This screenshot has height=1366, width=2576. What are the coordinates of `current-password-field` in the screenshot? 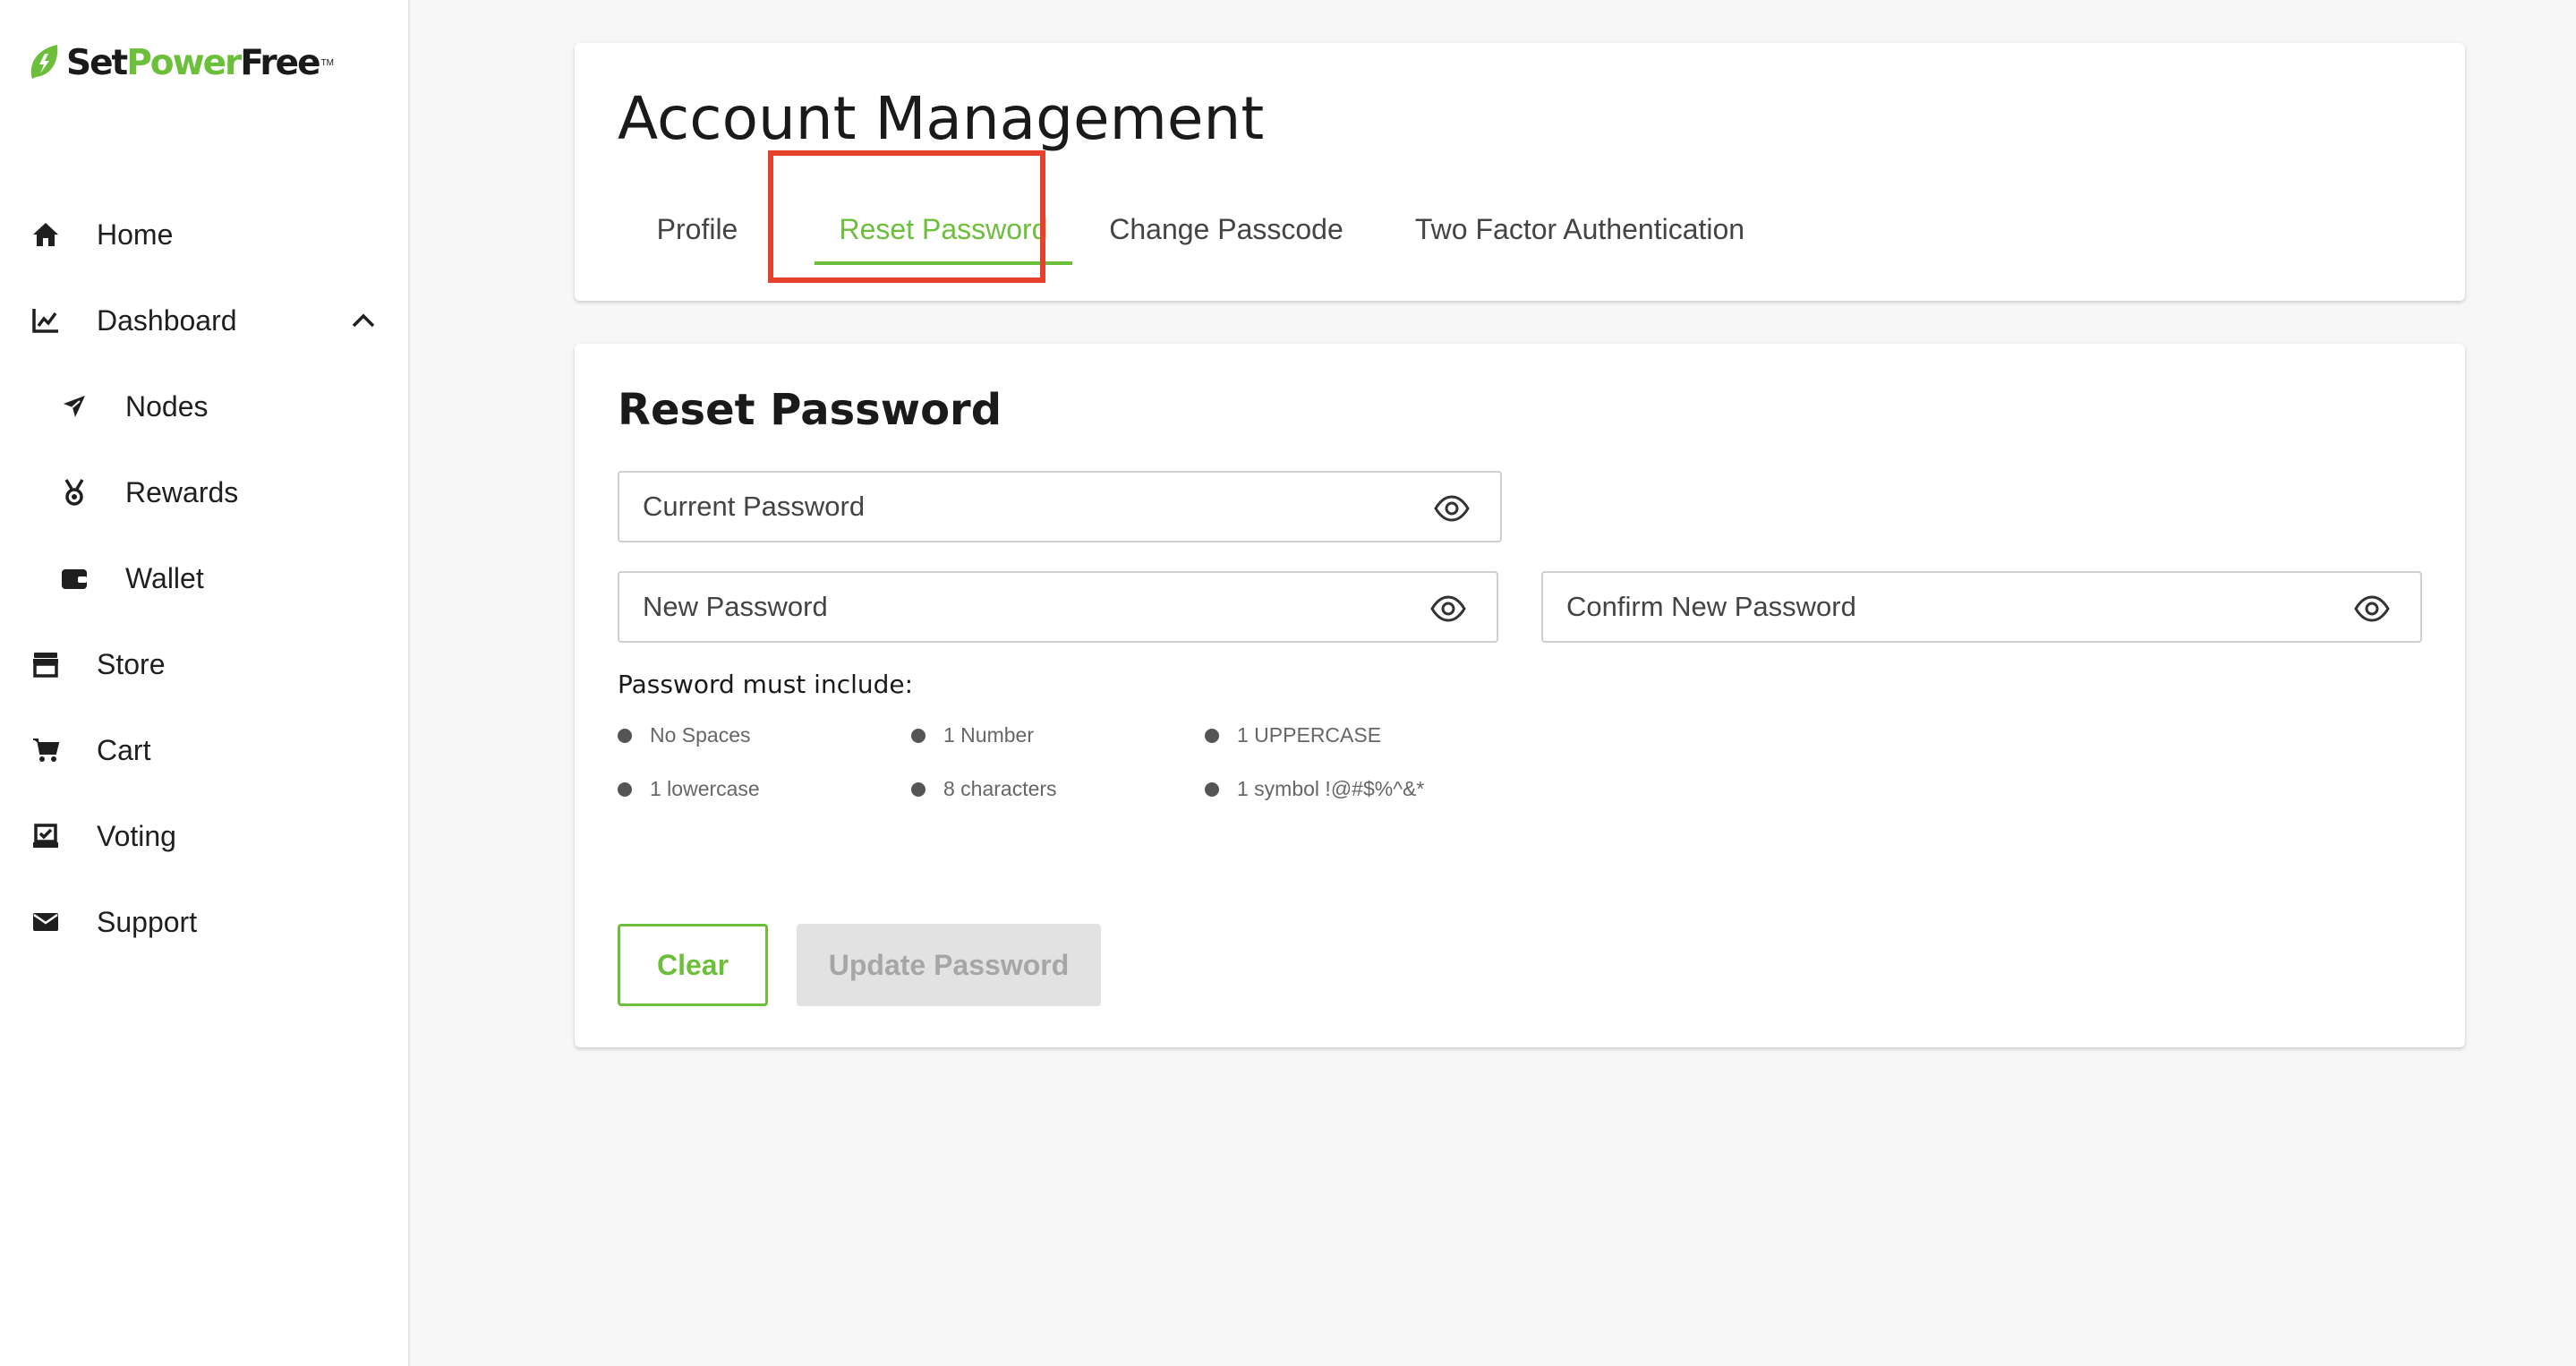 It's located at (1060, 506).